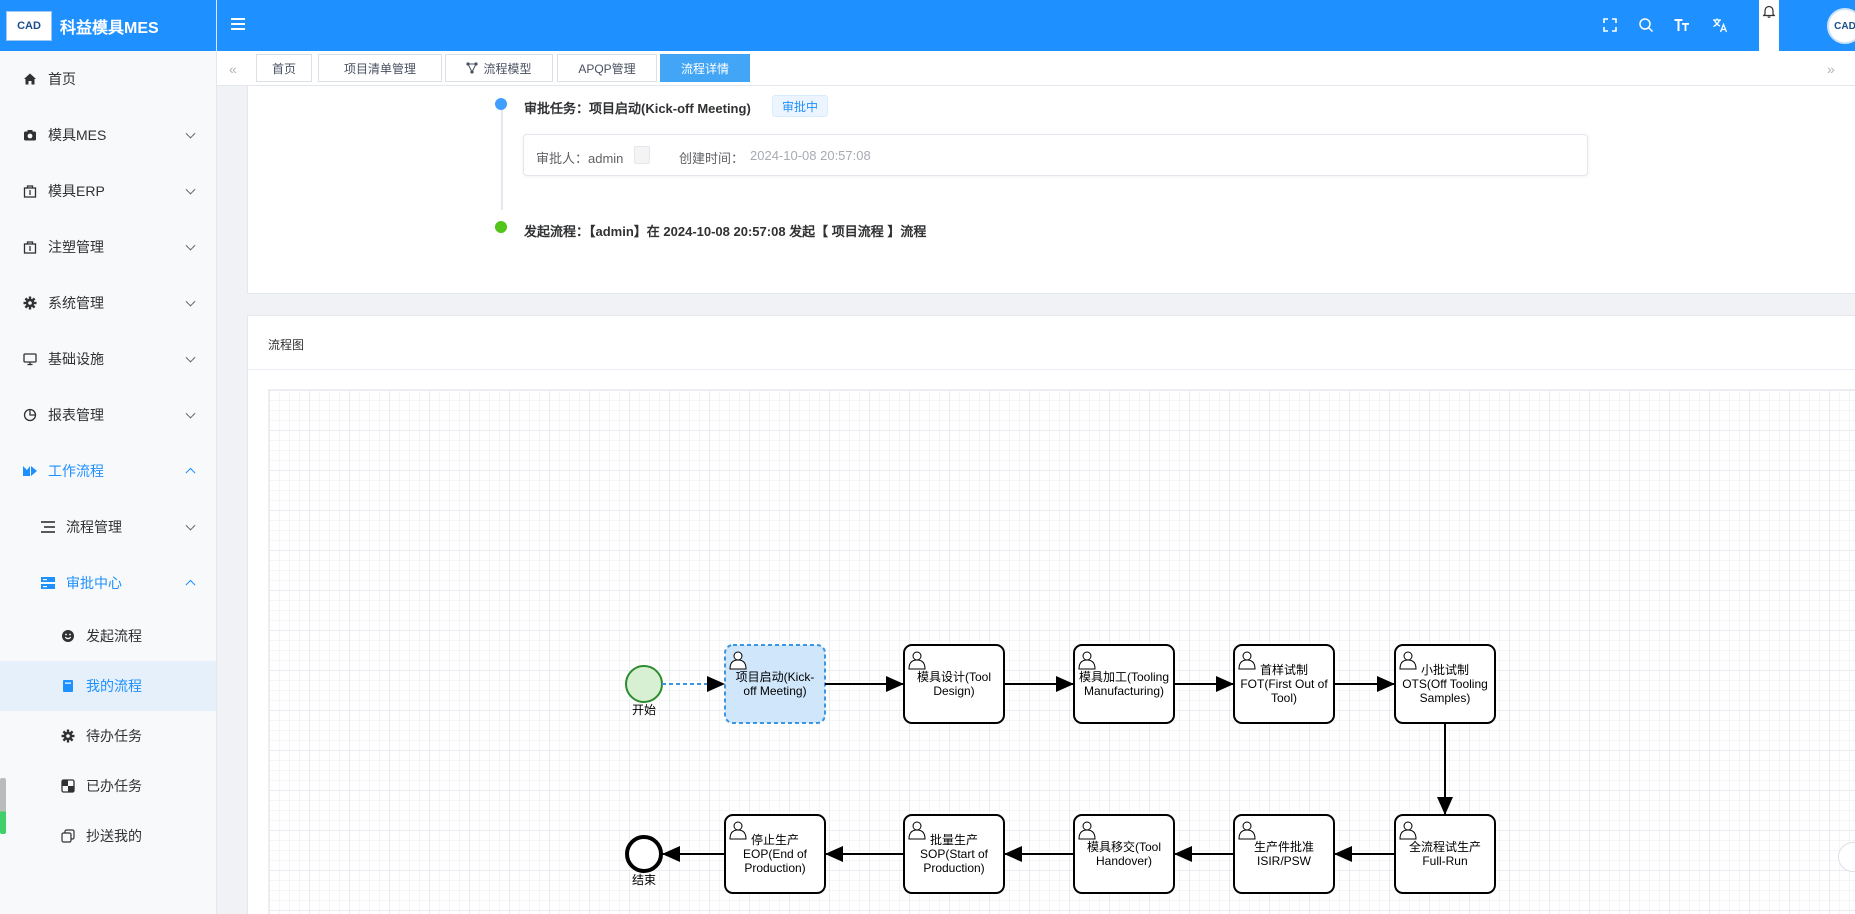 The image size is (1855, 914). Describe the element at coordinates (30, 359) in the screenshot. I see `monitor-icon` at that location.